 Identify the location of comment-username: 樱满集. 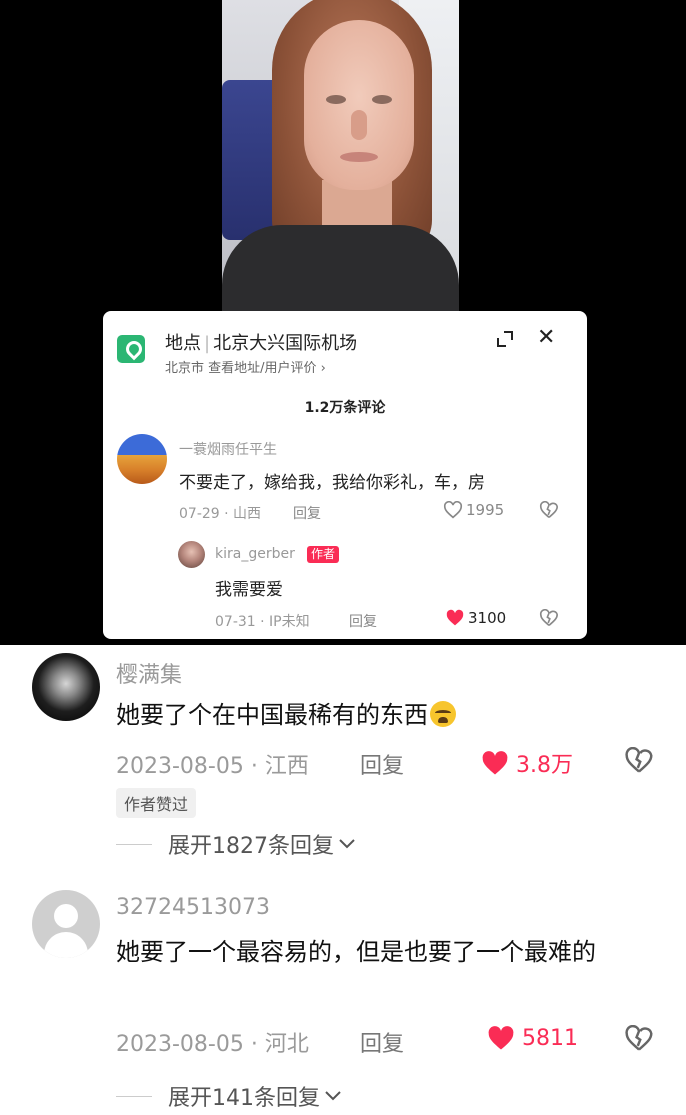
(149, 673).